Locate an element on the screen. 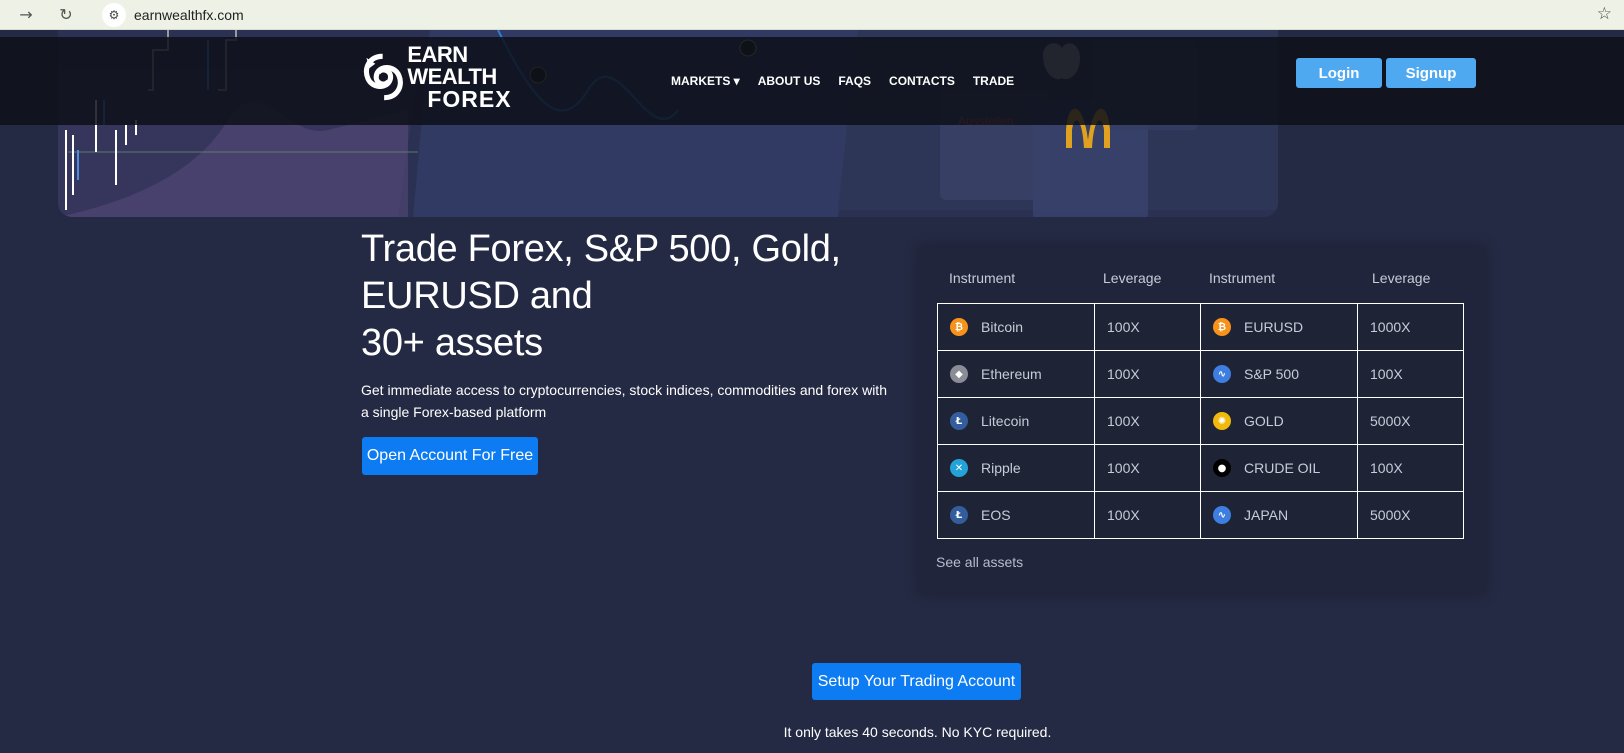 The height and width of the screenshot is (753, 1624). header-instrument-left: Instrument is located at coordinates (982, 278).